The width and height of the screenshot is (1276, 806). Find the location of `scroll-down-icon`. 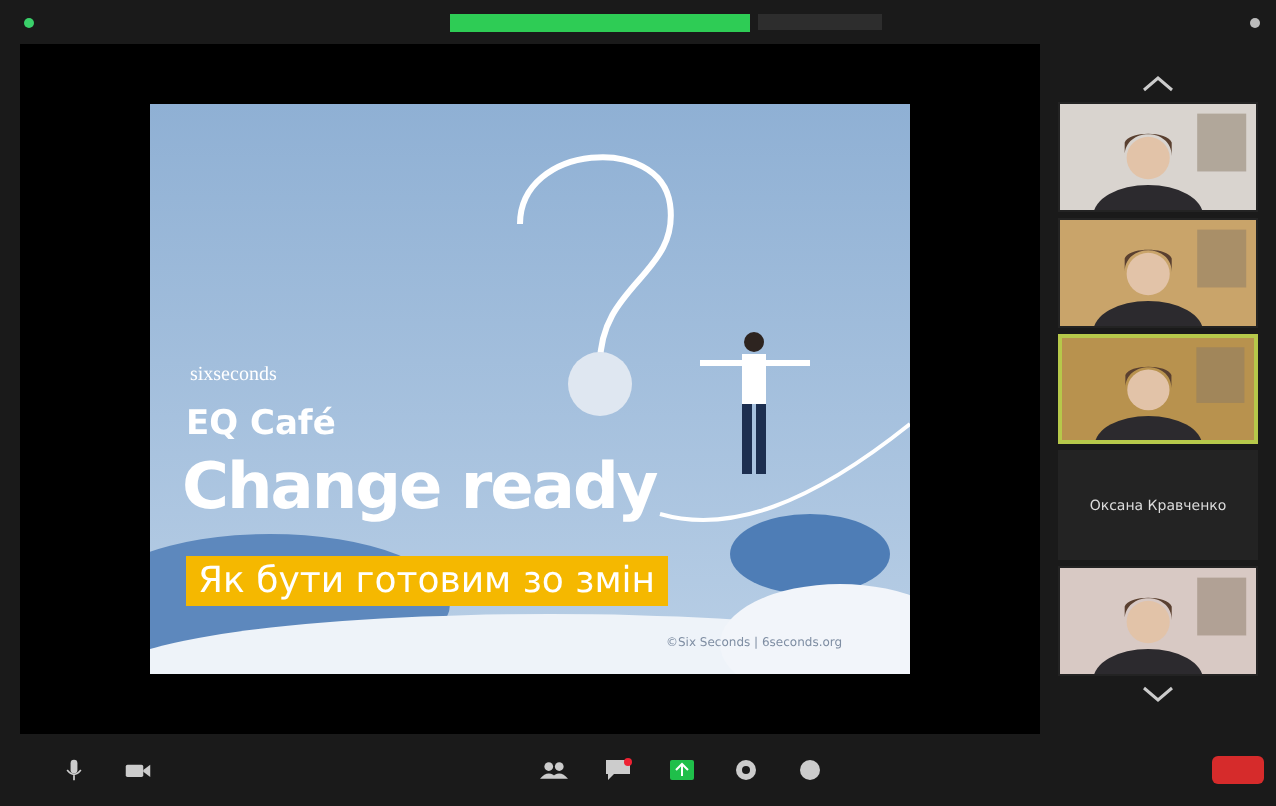

scroll-down-icon is located at coordinates (1158, 694).